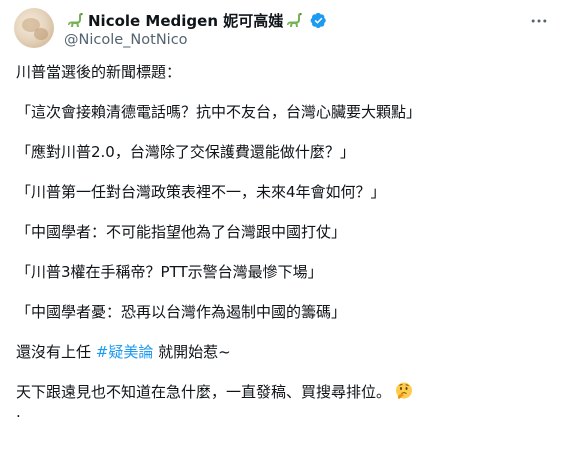 This screenshot has width=562, height=471. I want to click on more-options-button, so click(539, 21).